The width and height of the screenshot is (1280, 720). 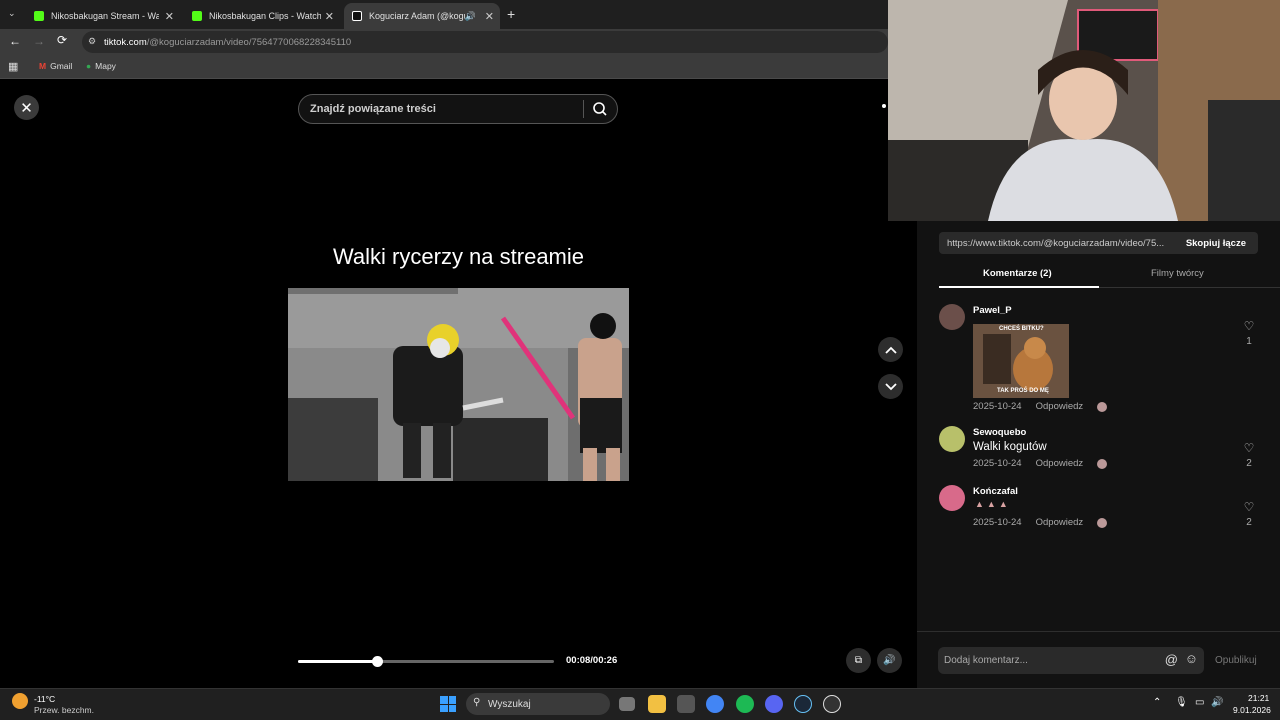 What do you see at coordinates (12, 13) in the screenshot?
I see `tab-list-chevron-icon: ⌄` at bounding box center [12, 13].